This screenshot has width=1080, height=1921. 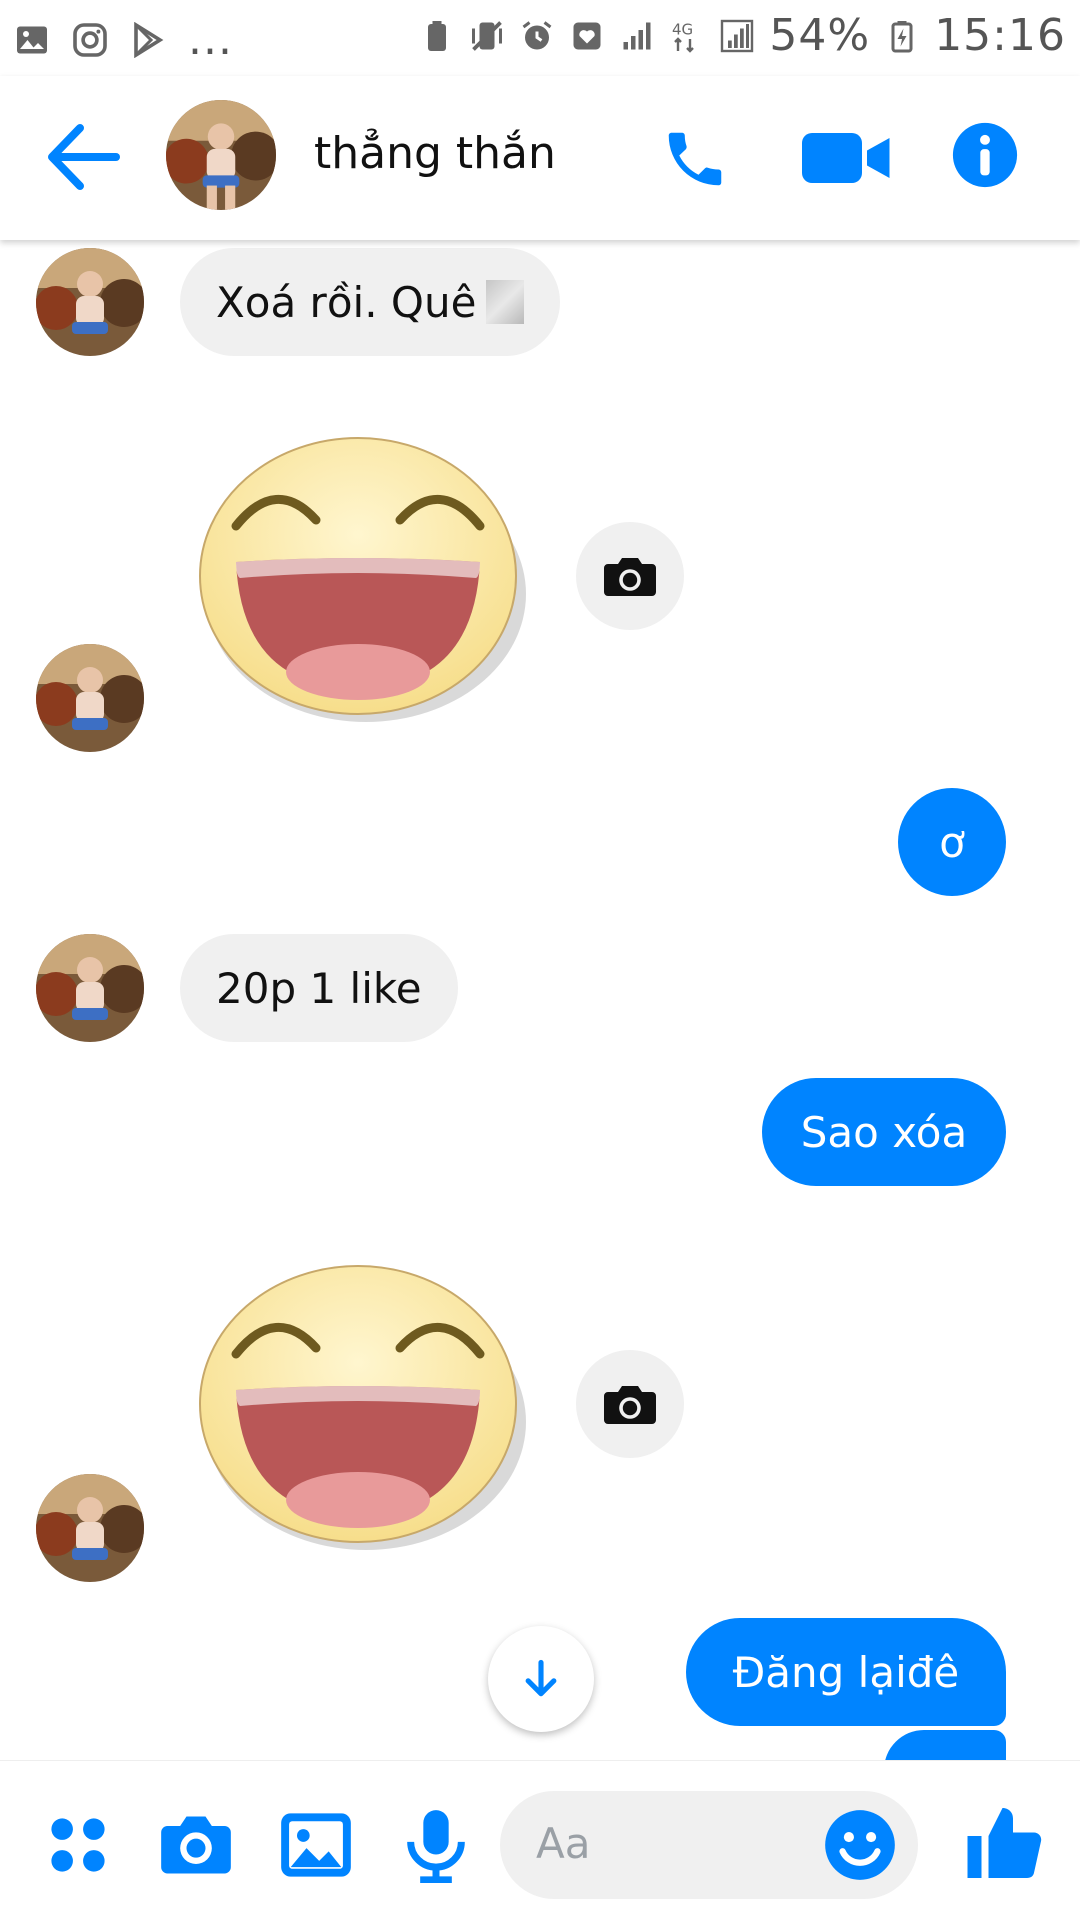 I want to click on image-icon, so click(x=32, y=39).